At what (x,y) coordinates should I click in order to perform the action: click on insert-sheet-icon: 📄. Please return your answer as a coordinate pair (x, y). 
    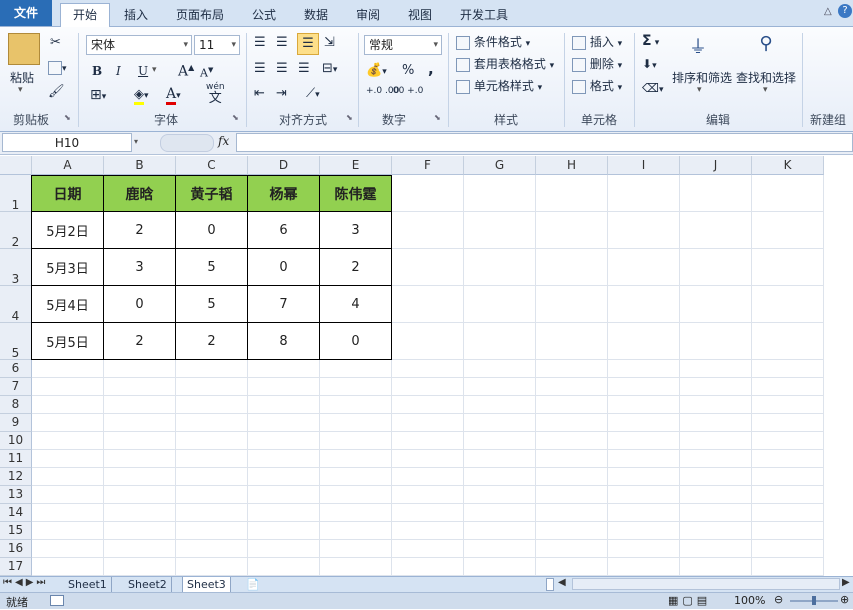
    Looking at the image, I should click on (253, 584).